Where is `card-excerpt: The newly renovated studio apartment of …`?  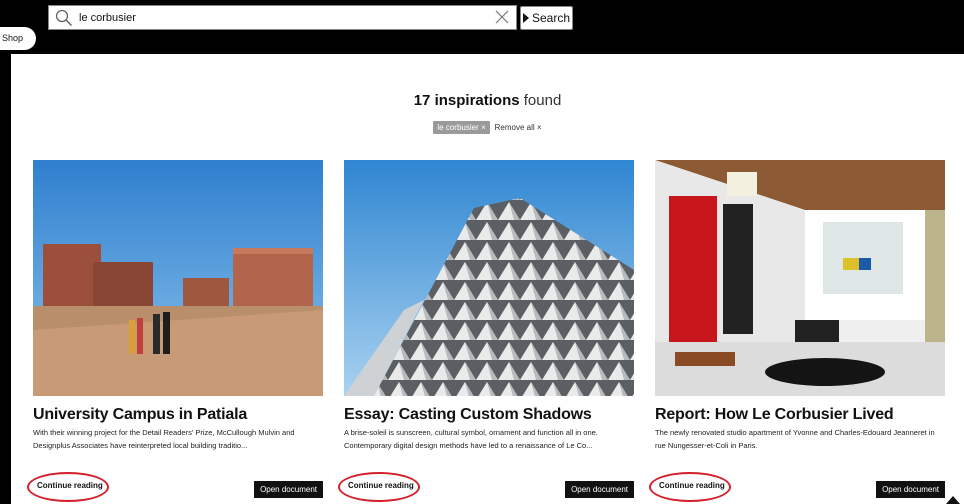
card-excerpt: The newly renovated studio apartment of … is located at coordinates (795, 439).